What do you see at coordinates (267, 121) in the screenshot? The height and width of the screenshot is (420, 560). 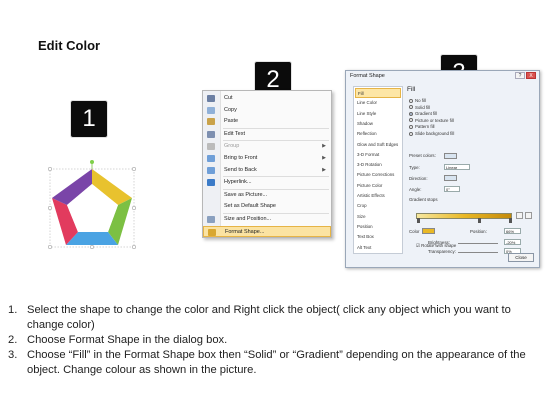 I see `menu-item-paste: Paste` at bounding box center [267, 121].